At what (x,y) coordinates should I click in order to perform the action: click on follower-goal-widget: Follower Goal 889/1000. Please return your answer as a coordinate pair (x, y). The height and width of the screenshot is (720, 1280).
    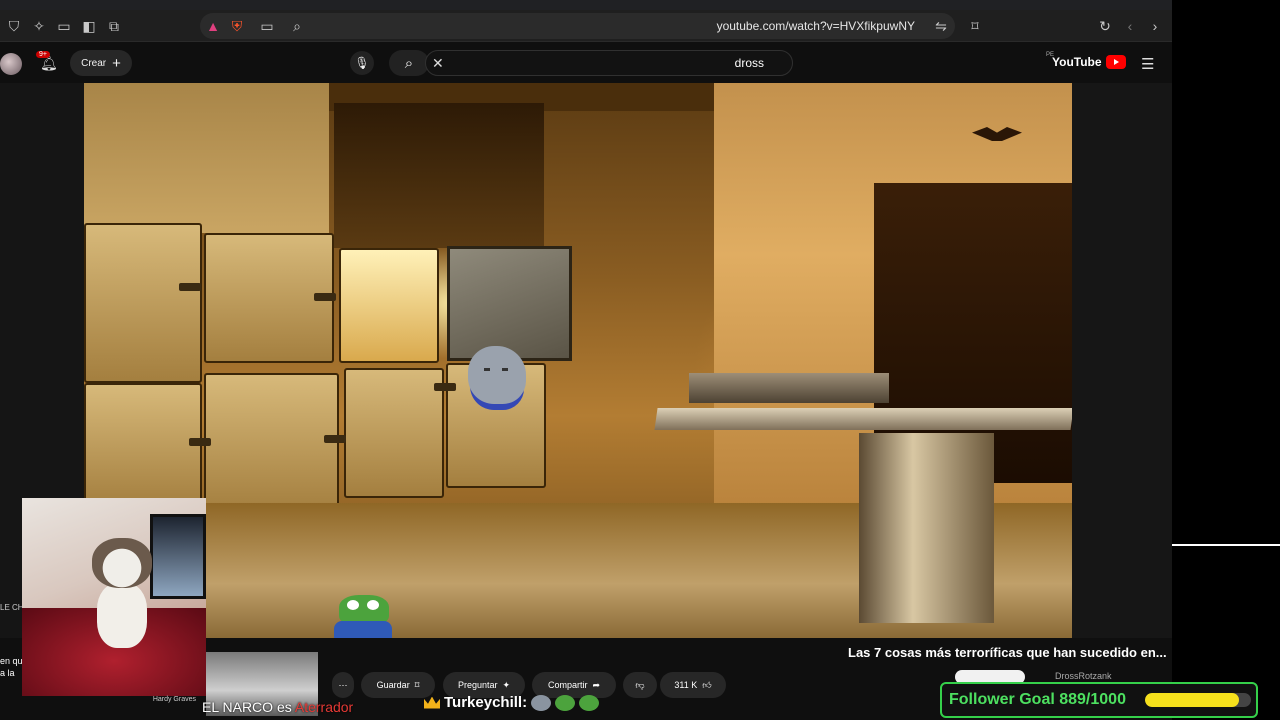
    Looking at the image, I should click on (1099, 700).